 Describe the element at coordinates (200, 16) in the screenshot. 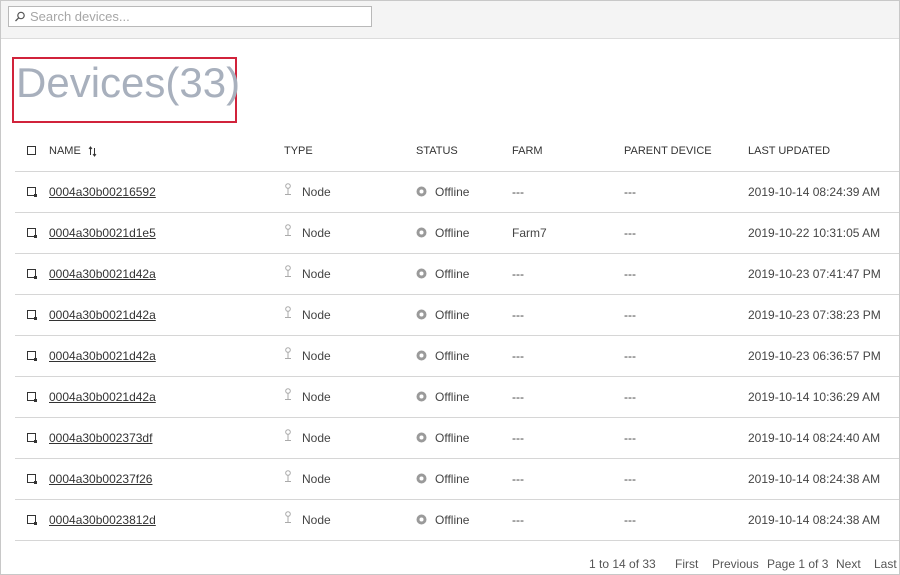

I see `search-input` at that location.